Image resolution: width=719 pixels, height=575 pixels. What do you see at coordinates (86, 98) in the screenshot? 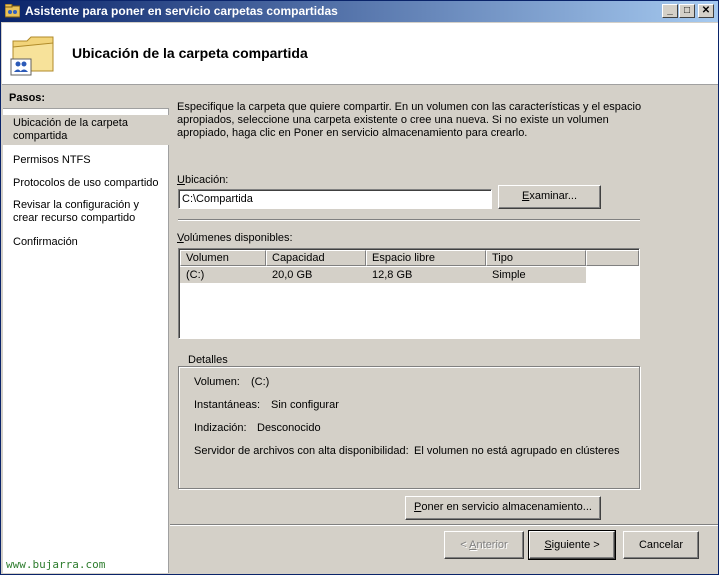
I see `steps-heading: Pasos:` at bounding box center [86, 98].